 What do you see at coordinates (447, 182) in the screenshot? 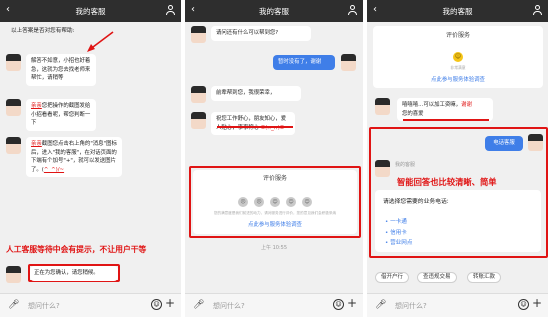
I see `annotation-text: 智能回答也比较清晰、简单` at bounding box center [447, 182].